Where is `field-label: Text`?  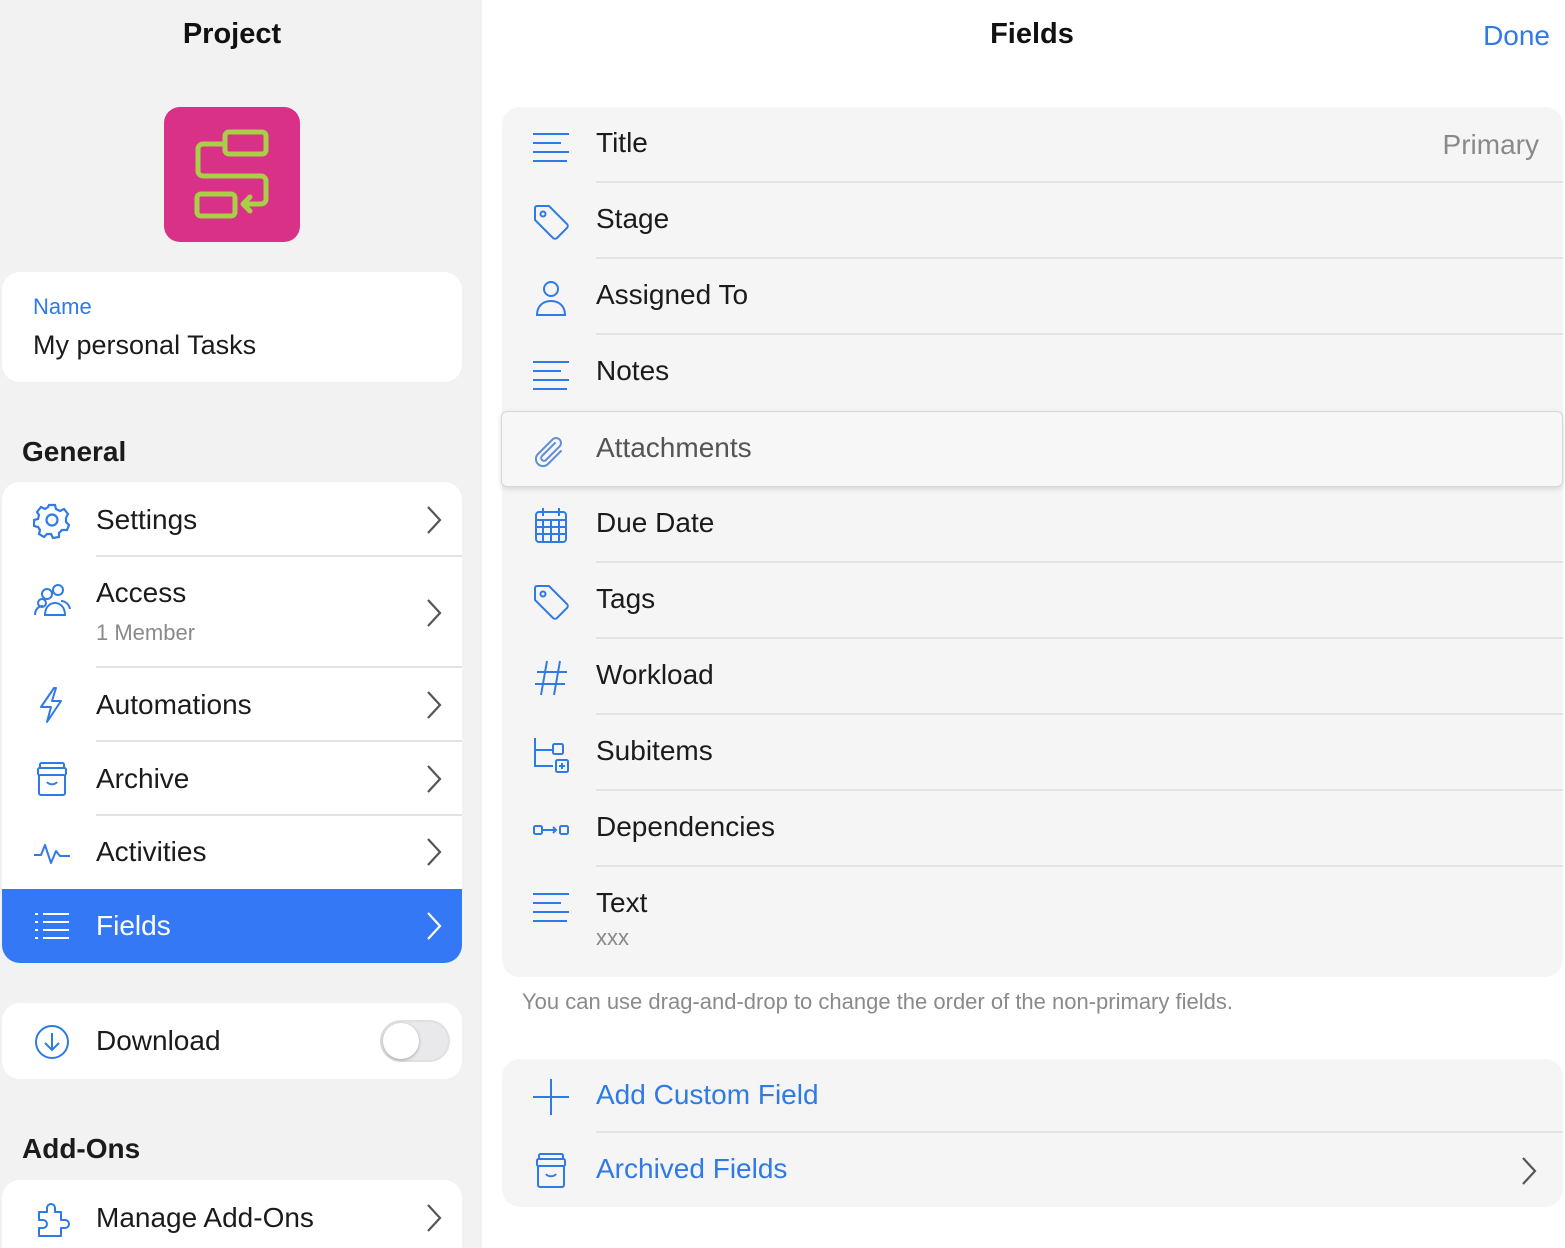
field-label: Text is located at coordinates (622, 902).